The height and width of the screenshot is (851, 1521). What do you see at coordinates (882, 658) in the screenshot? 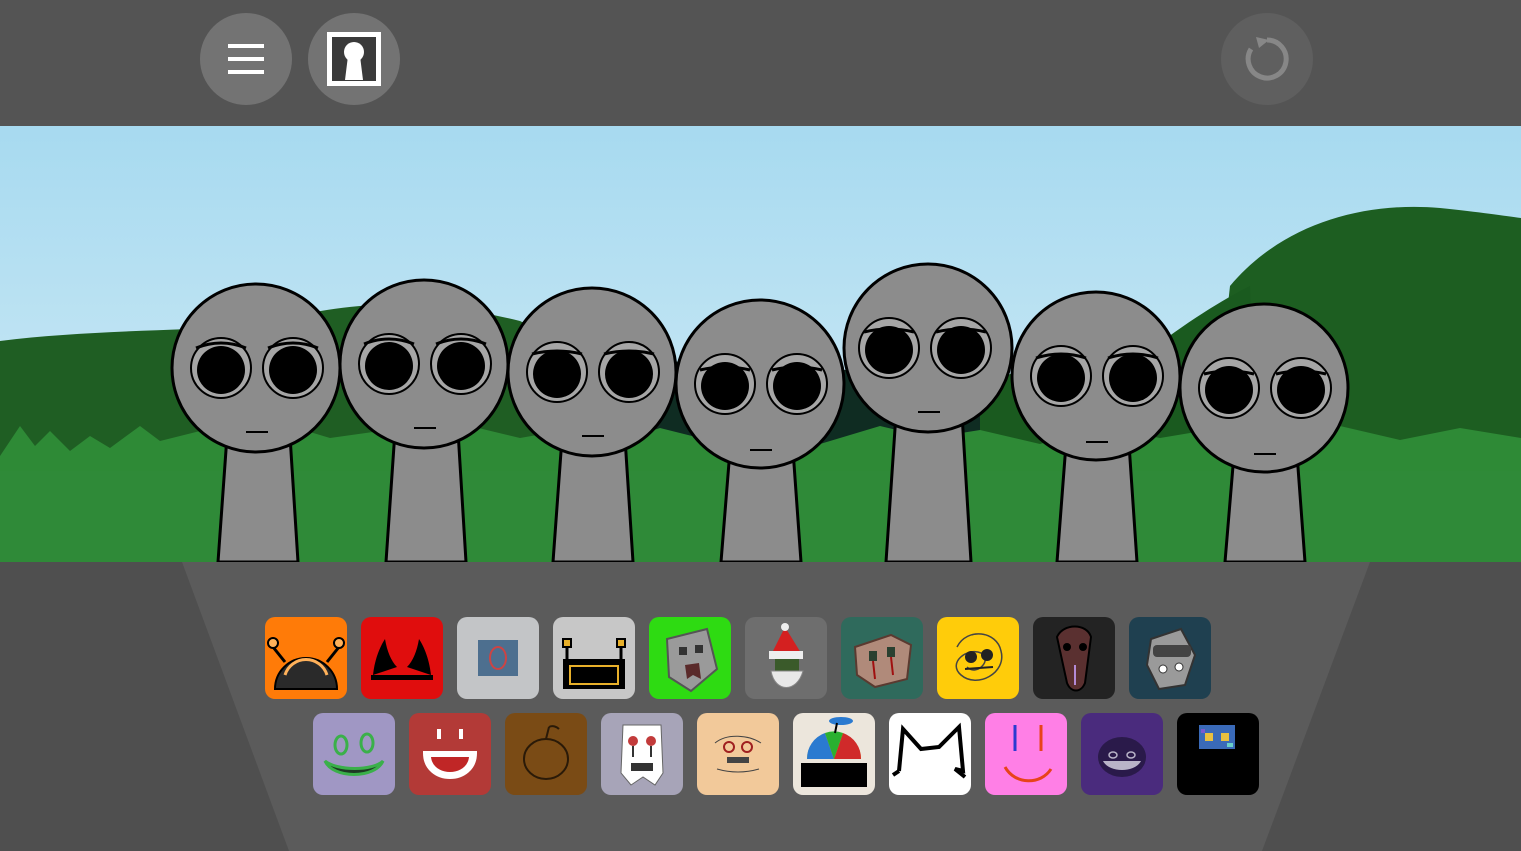
I see `teal-torn-paper-face-icon` at bounding box center [882, 658].